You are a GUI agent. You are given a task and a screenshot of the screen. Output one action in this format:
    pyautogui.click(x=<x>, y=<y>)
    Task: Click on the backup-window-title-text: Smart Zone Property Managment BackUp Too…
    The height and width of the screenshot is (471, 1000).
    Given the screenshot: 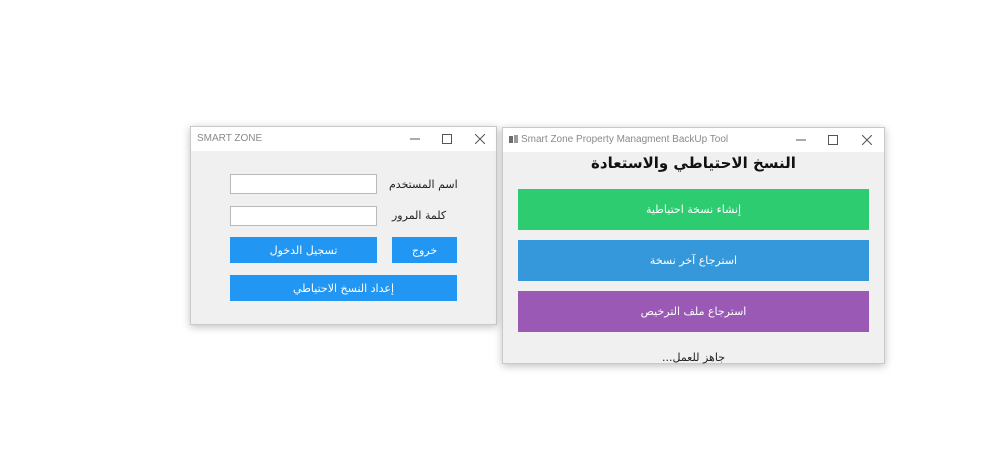 What is the action you would take?
    pyautogui.click(x=625, y=139)
    